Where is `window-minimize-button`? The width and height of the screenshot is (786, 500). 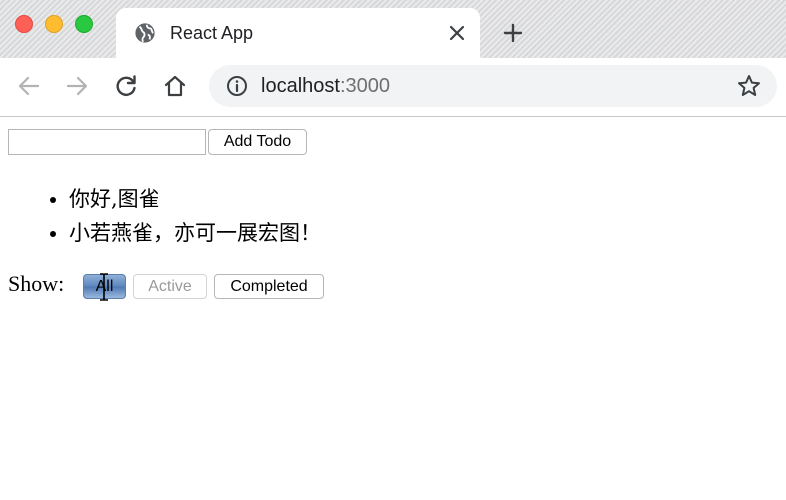
window-minimize-button is located at coordinates (54, 24).